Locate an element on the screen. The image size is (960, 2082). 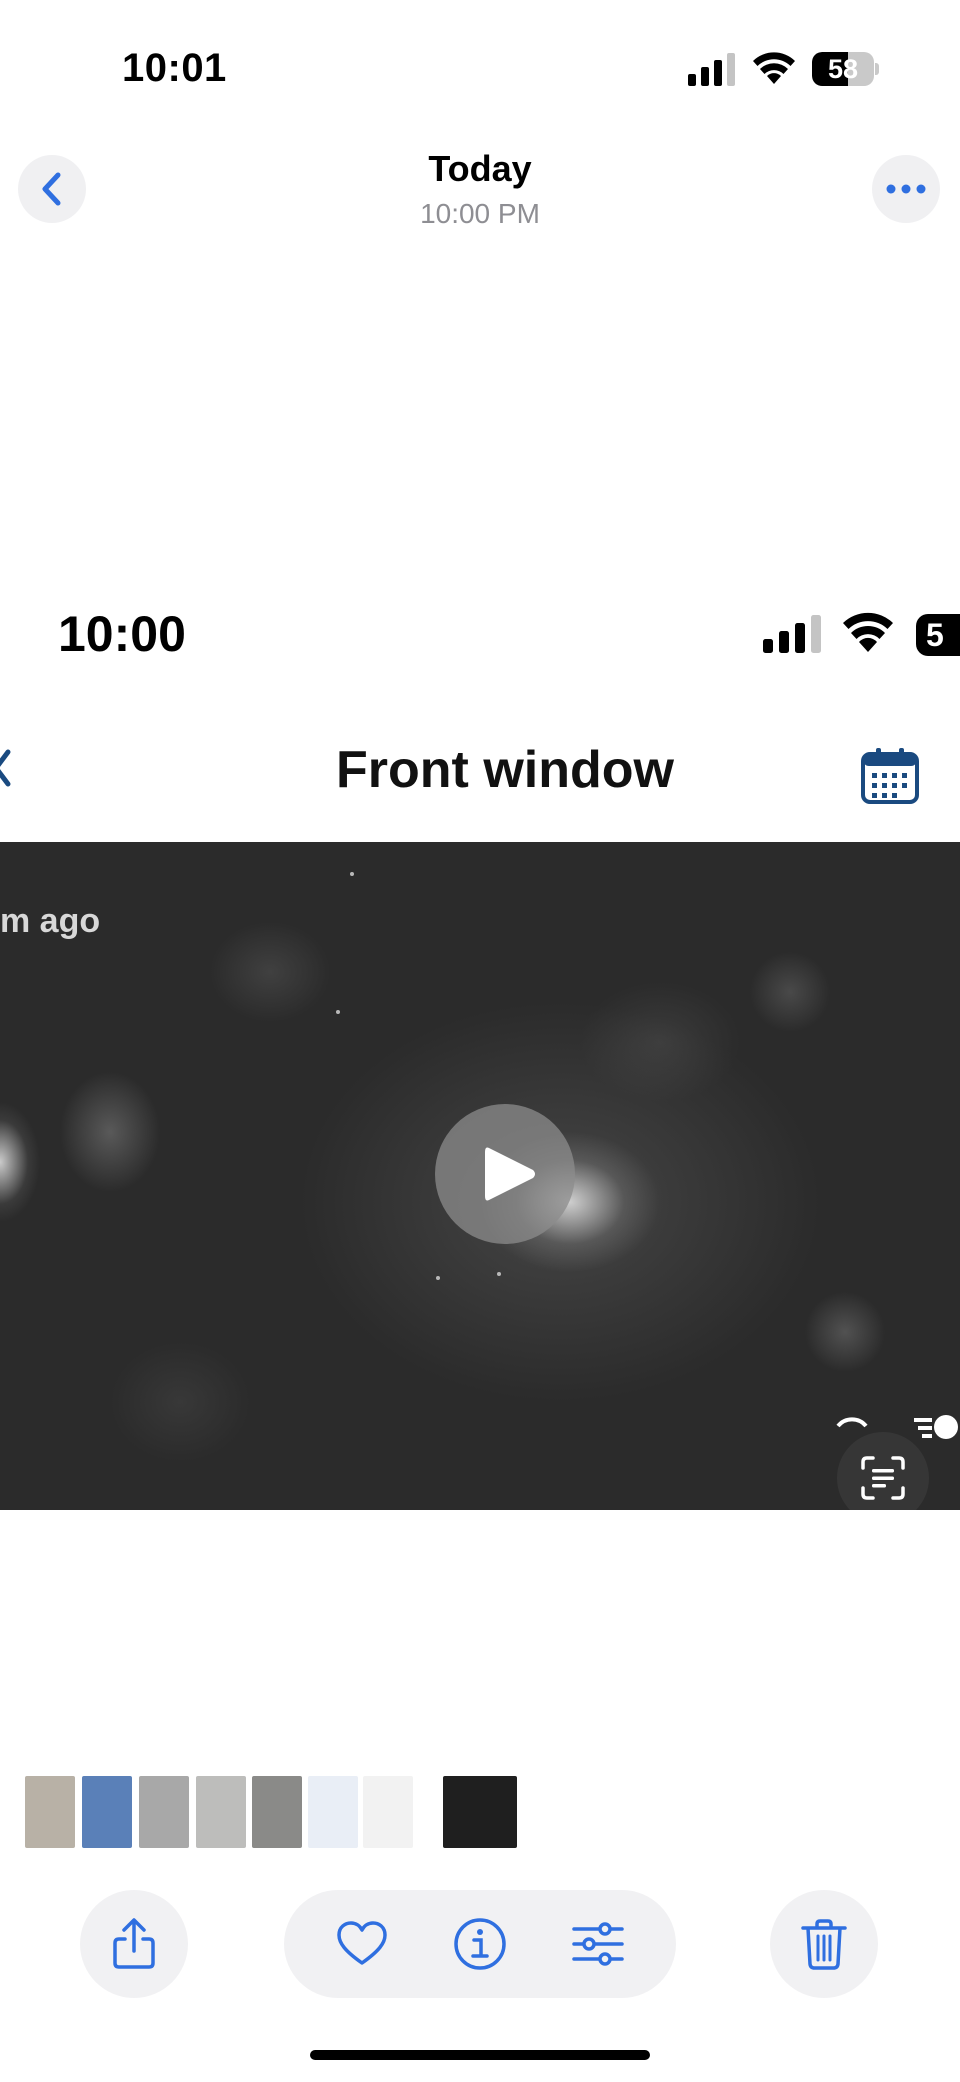
share-button is located at coordinates (134, 1944).